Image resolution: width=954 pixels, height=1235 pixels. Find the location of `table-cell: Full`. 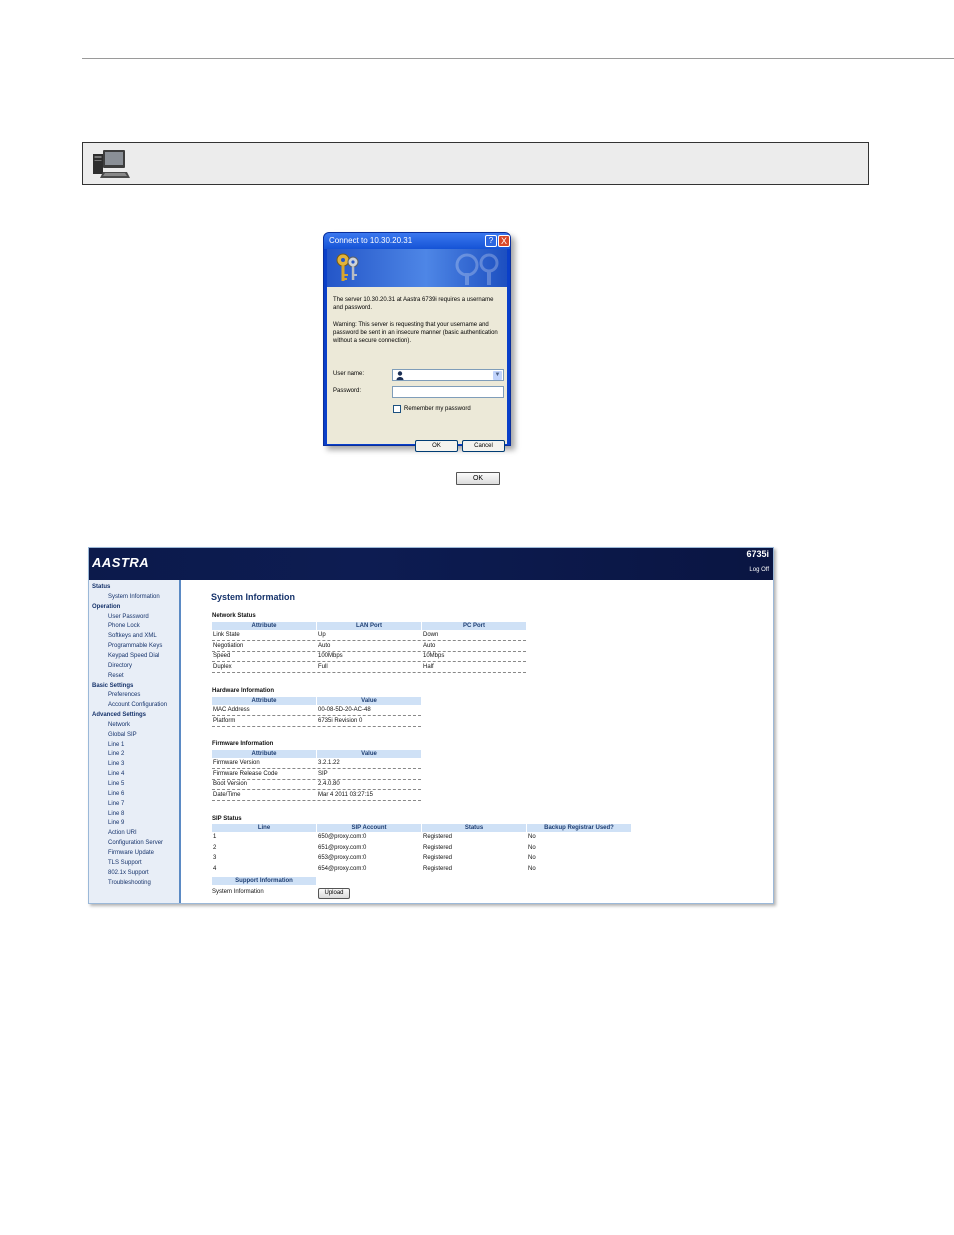

table-cell: Full is located at coordinates (323, 666).